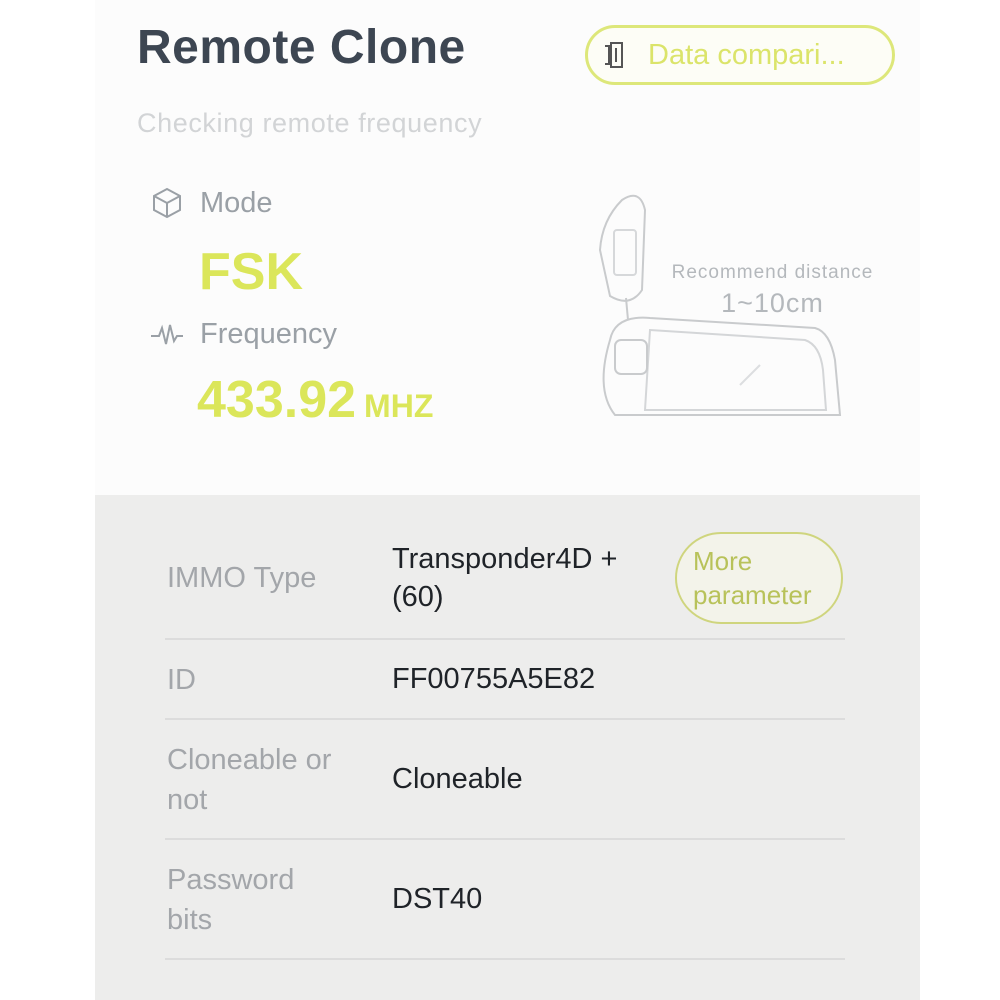 The width and height of the screenshot is (1000, 1000). I want to click on frequency-row: Frequency, so click(243, 334).